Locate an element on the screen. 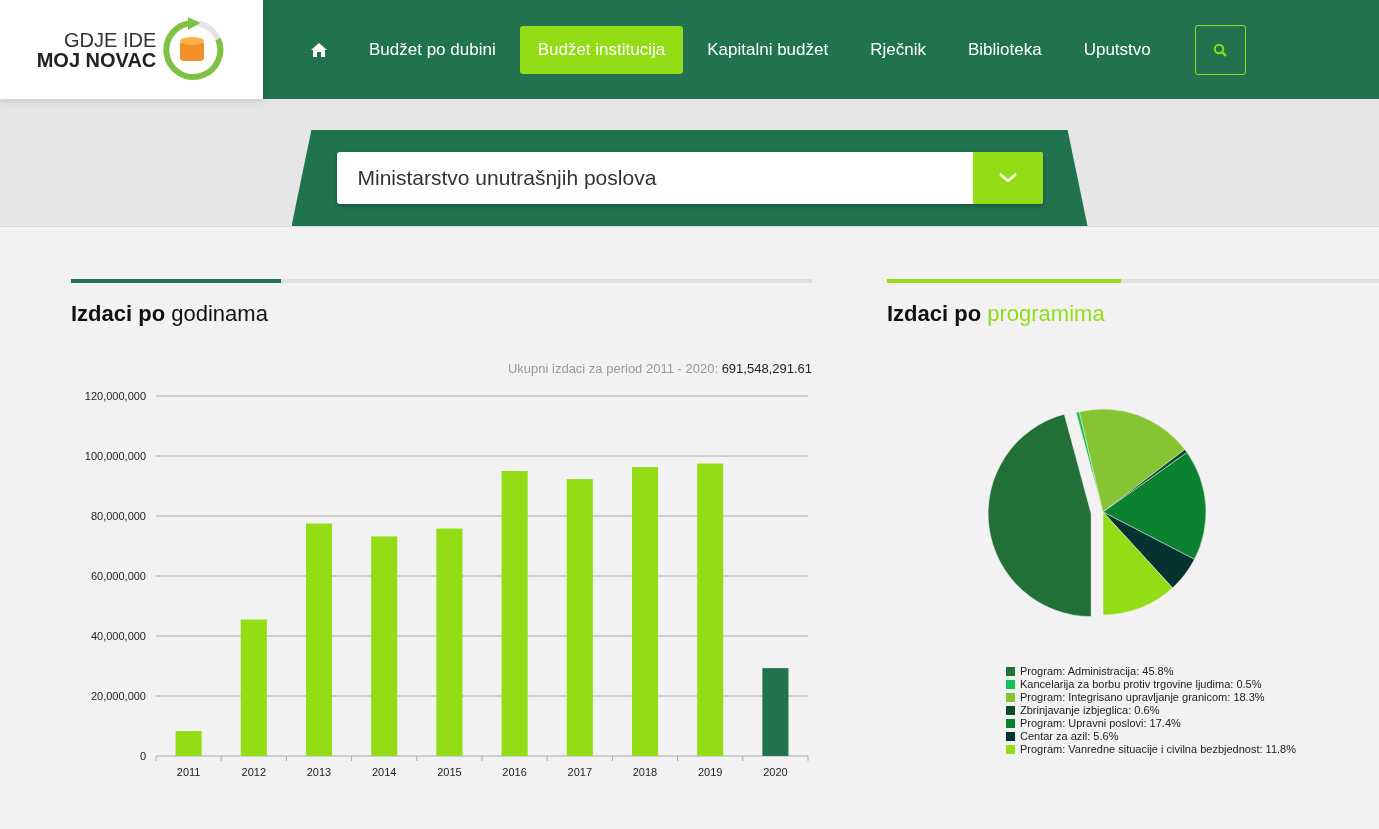 The width and height of the screenshot is (1379, 829). logo-text: GDJE IDE is located at coordinates (110, 39).